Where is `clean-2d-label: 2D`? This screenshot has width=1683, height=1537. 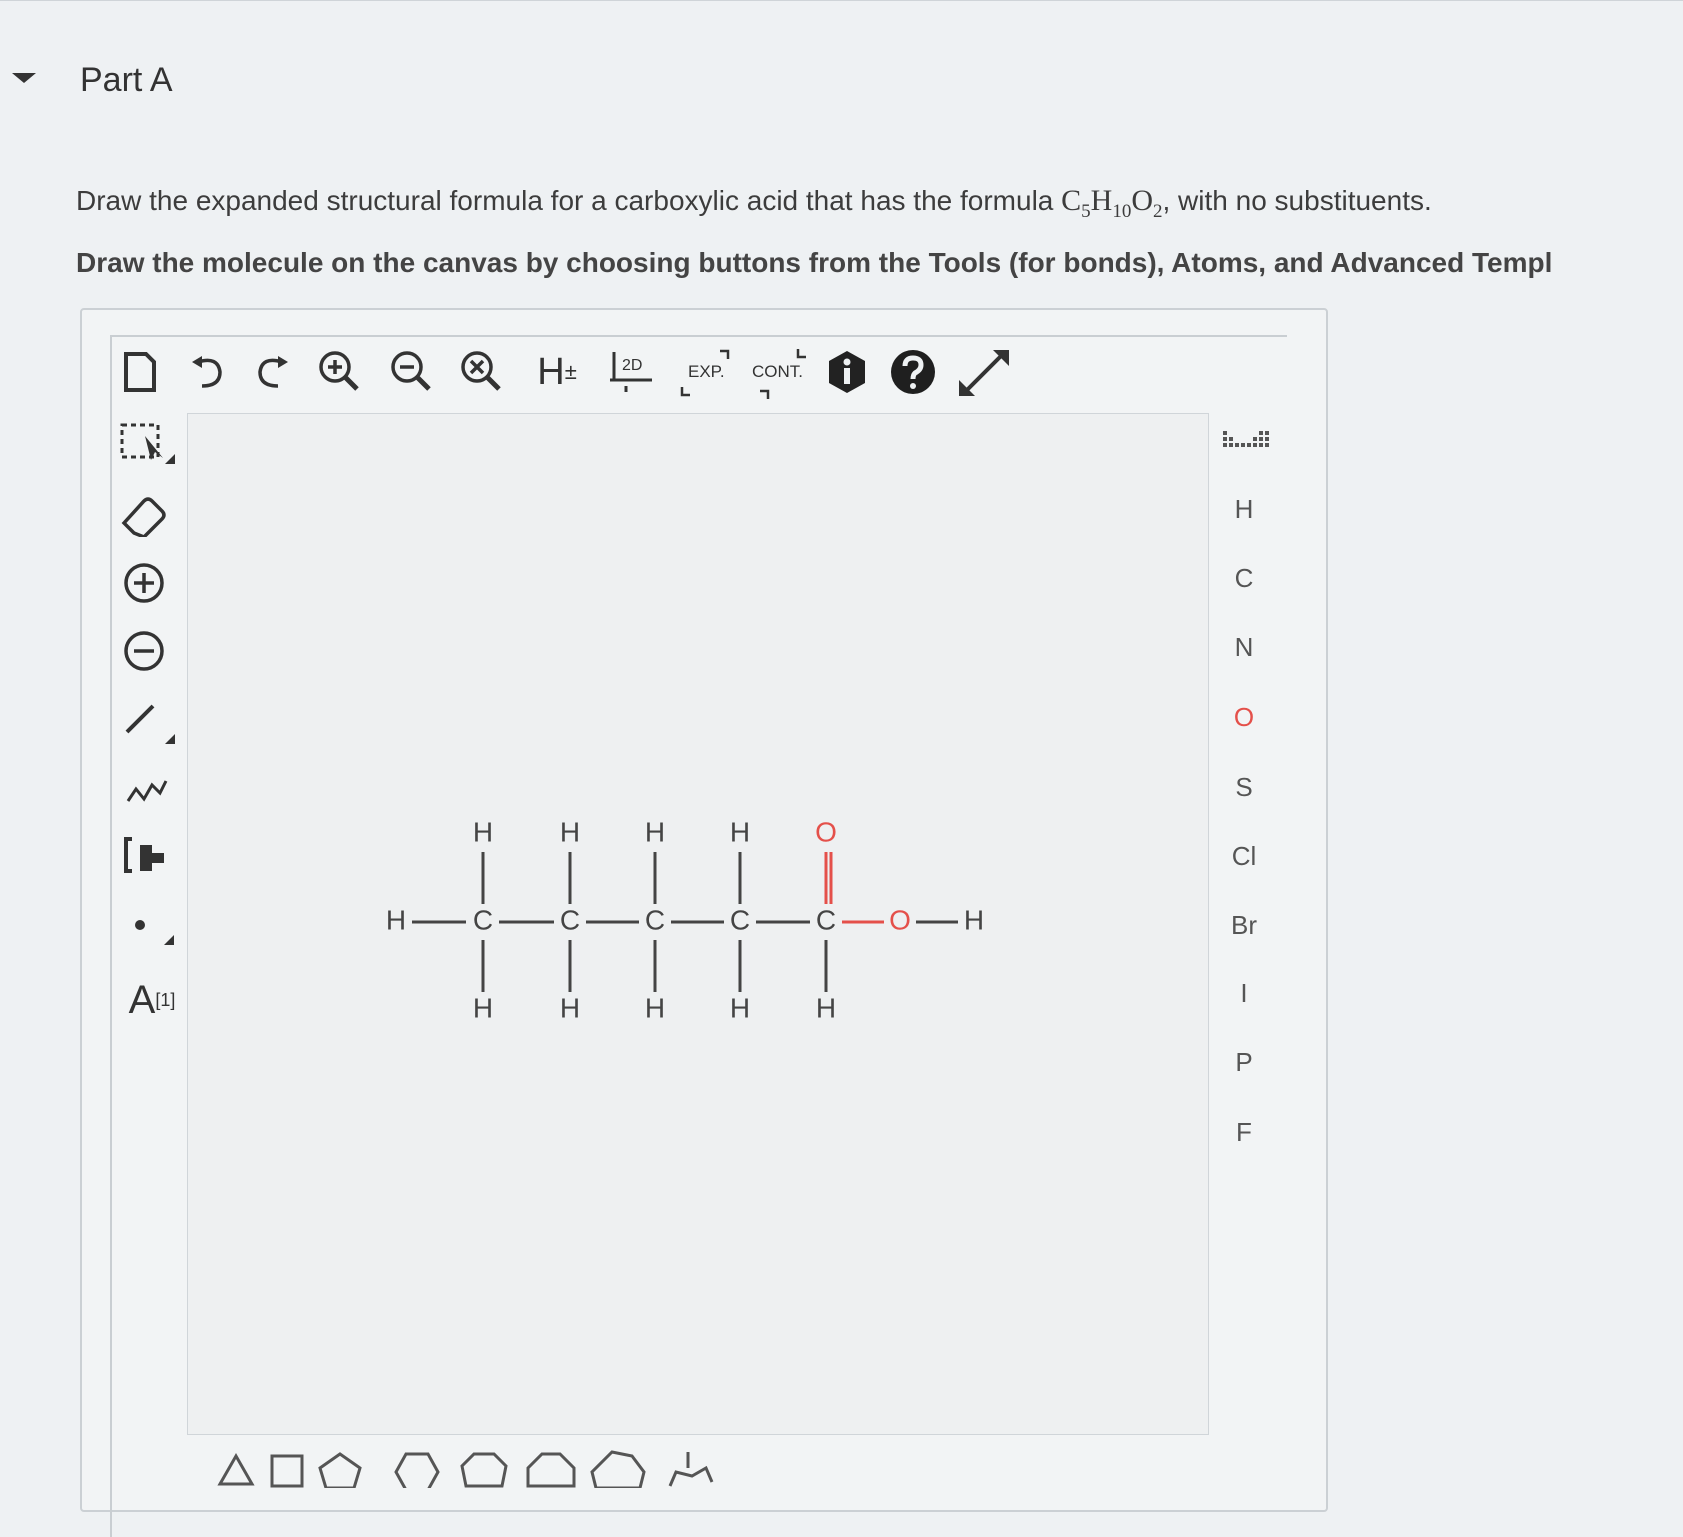 clean-2d-label: 2D is located at coordinates (632, 365).